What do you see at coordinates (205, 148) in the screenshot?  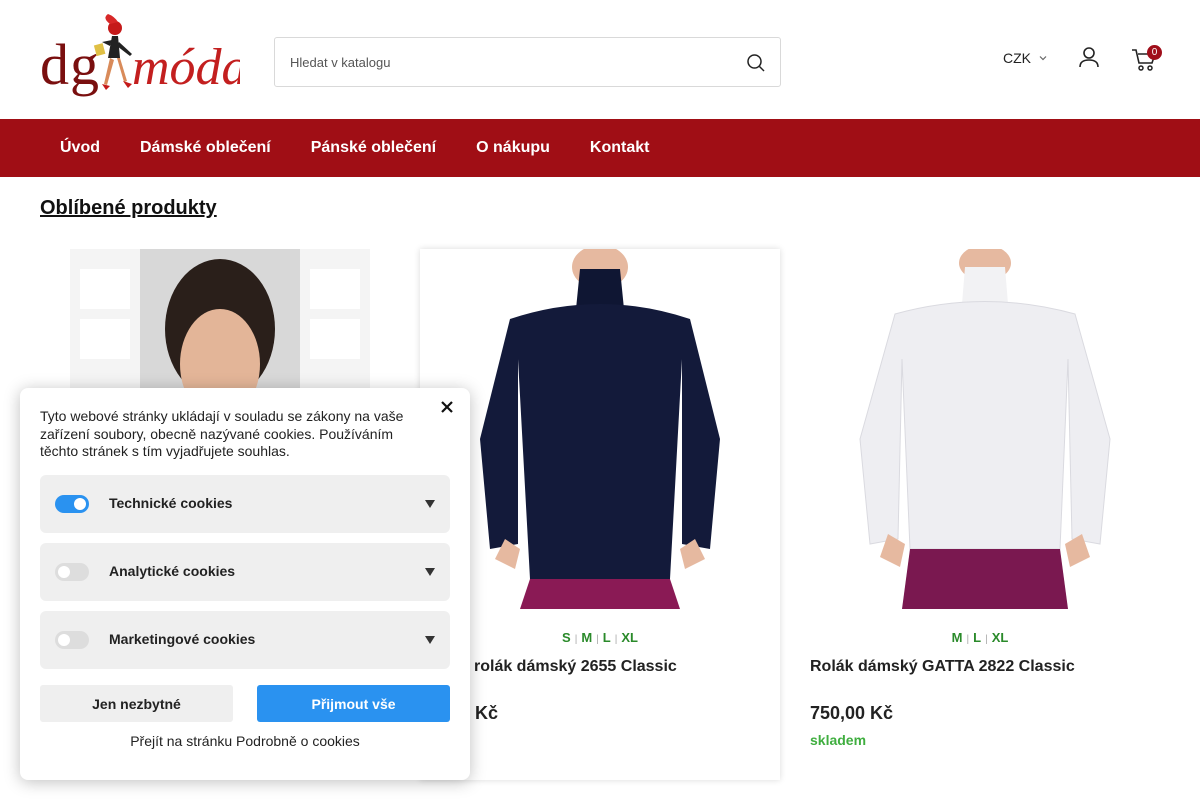 I see `nav-item-womens-clothing: Dámské oblečení` at bounding box center [205, 148].